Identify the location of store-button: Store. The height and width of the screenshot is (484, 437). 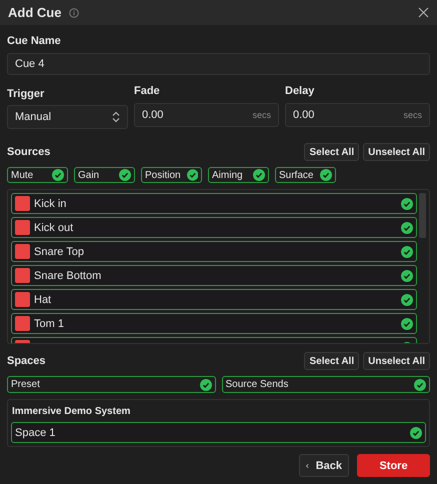
(393, 465).